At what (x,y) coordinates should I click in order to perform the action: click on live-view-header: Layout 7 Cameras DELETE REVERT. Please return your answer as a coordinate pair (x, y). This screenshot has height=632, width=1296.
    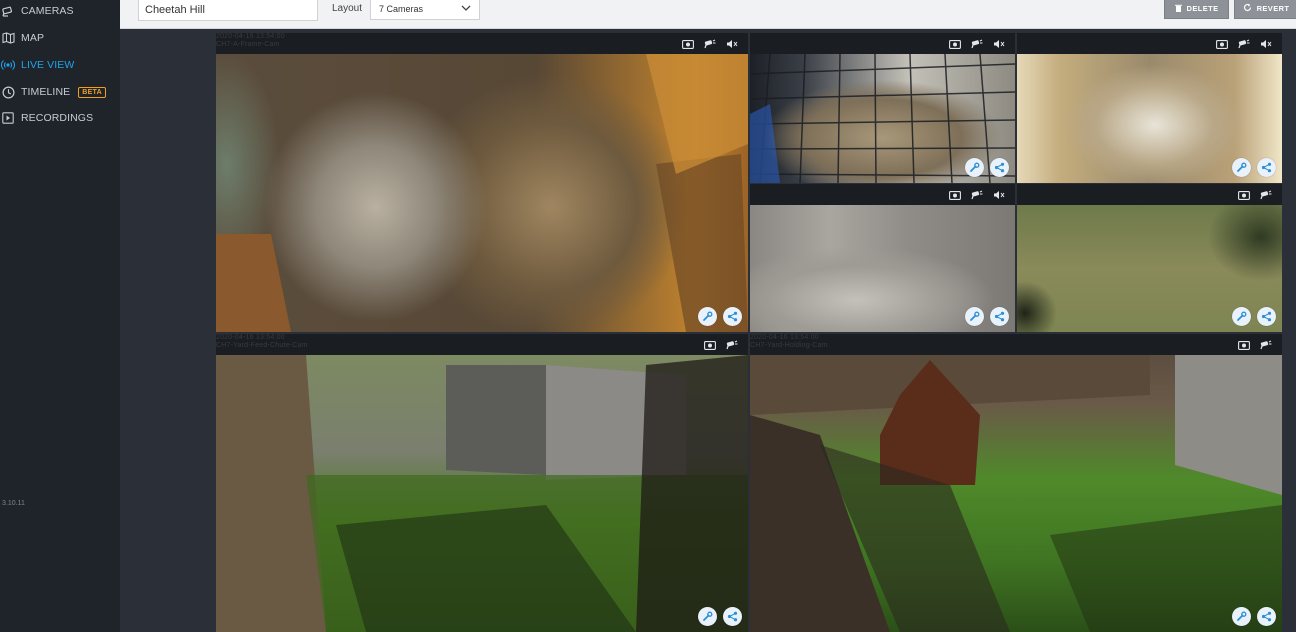
    Looking at the image, I should click on (708, 14).